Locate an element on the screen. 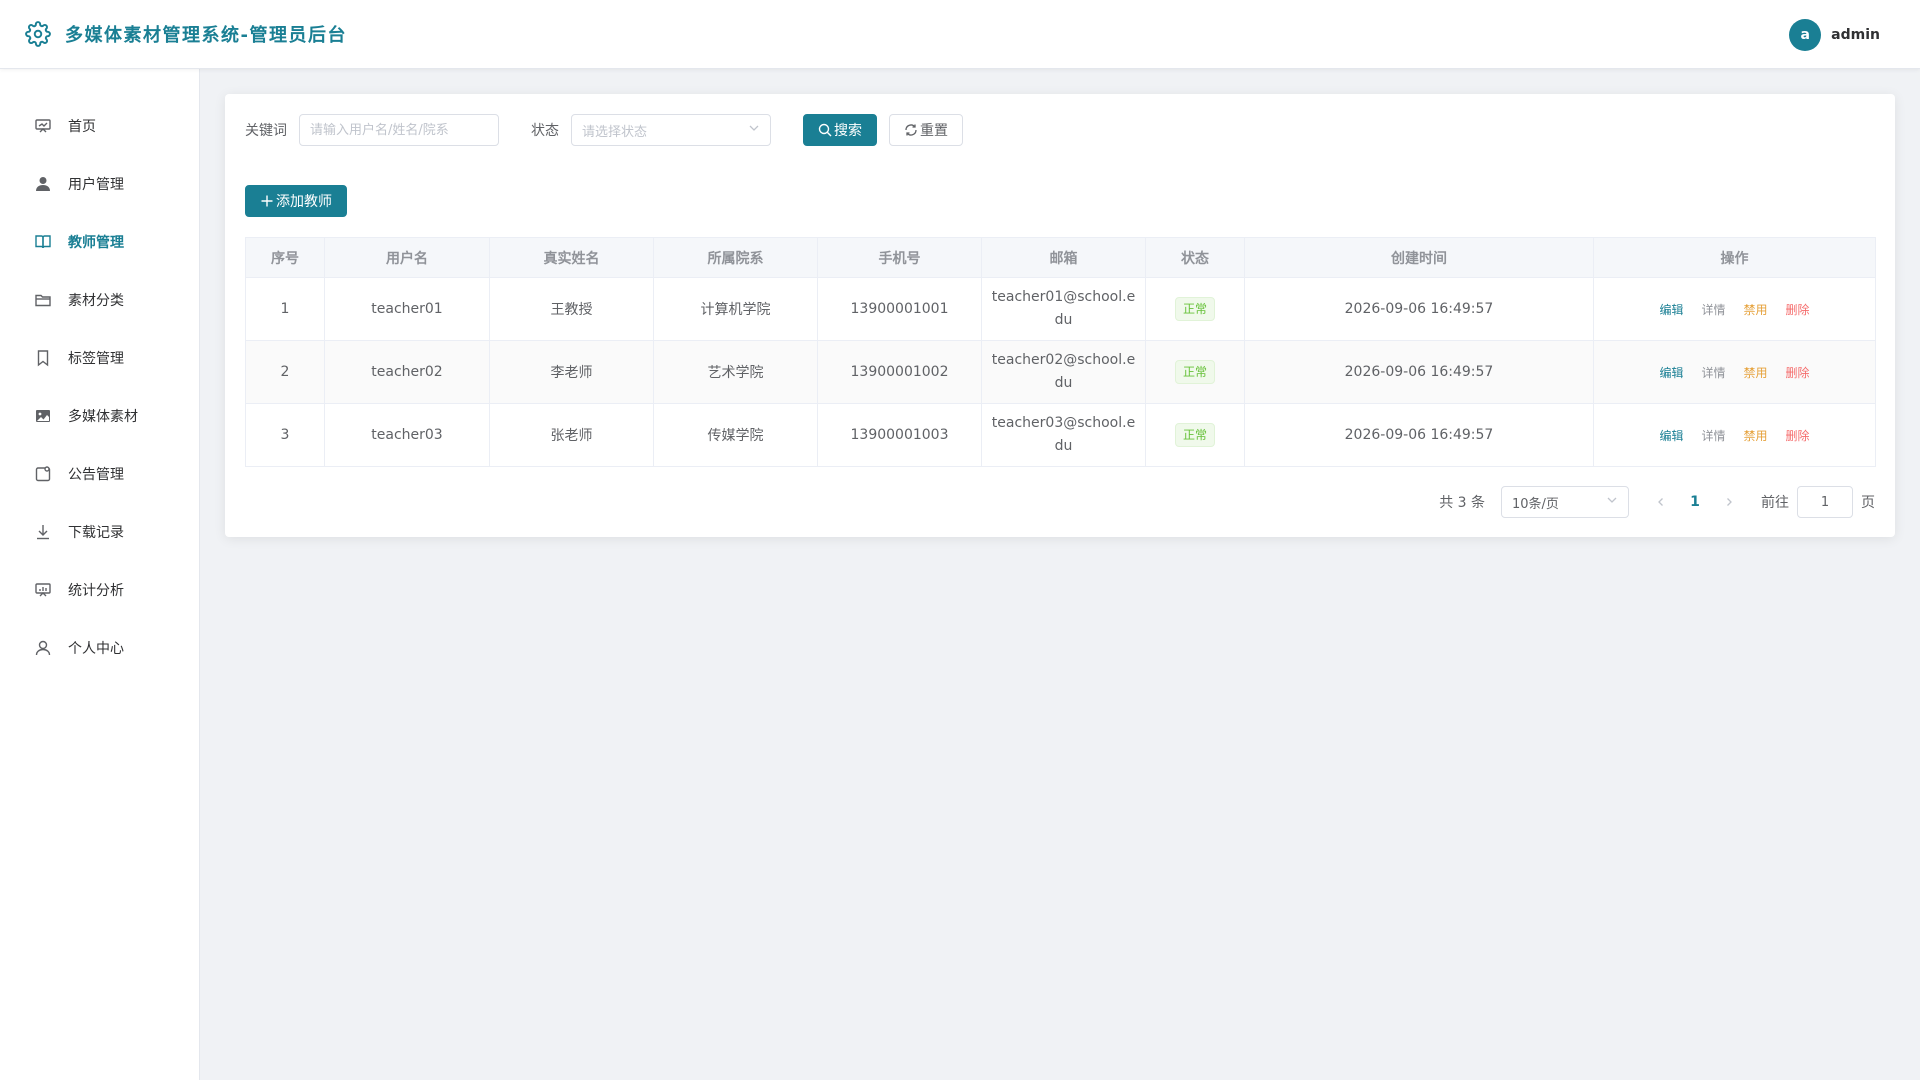 This screenshot has height=1080, width=1920. chevron-left-icon is located at coordinates (1660, 502).